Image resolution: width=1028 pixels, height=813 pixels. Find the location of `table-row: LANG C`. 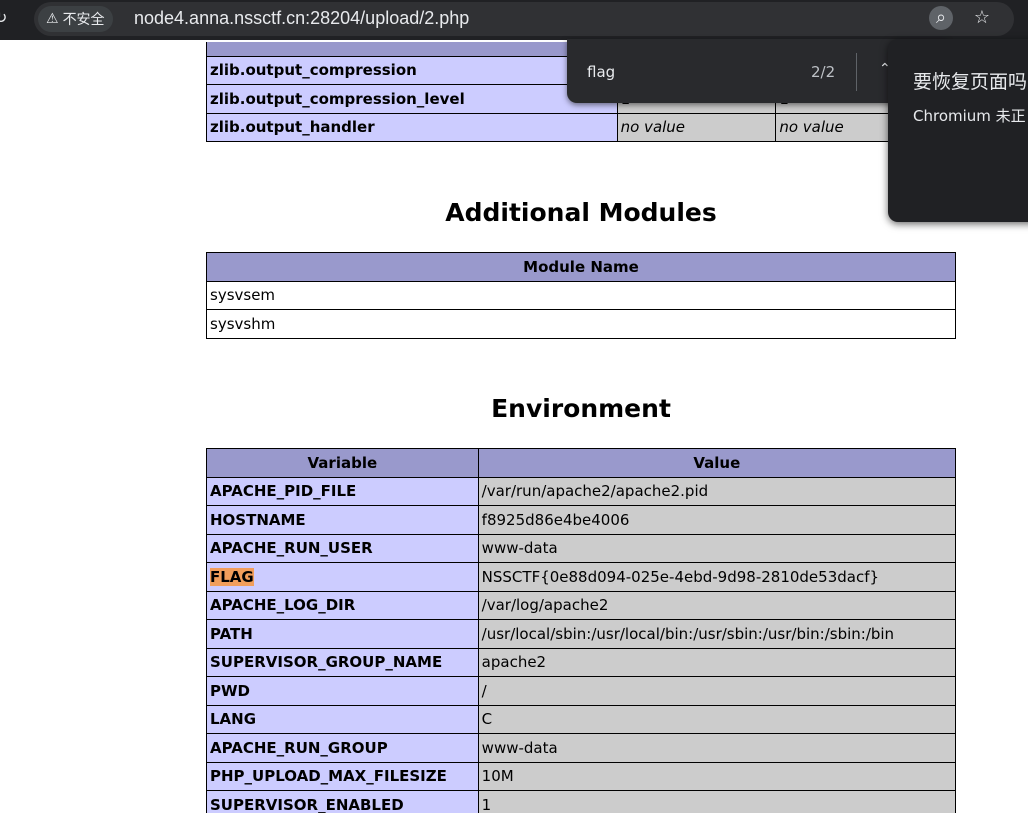

table-row: LANG C is located at coordinates (581, 719).